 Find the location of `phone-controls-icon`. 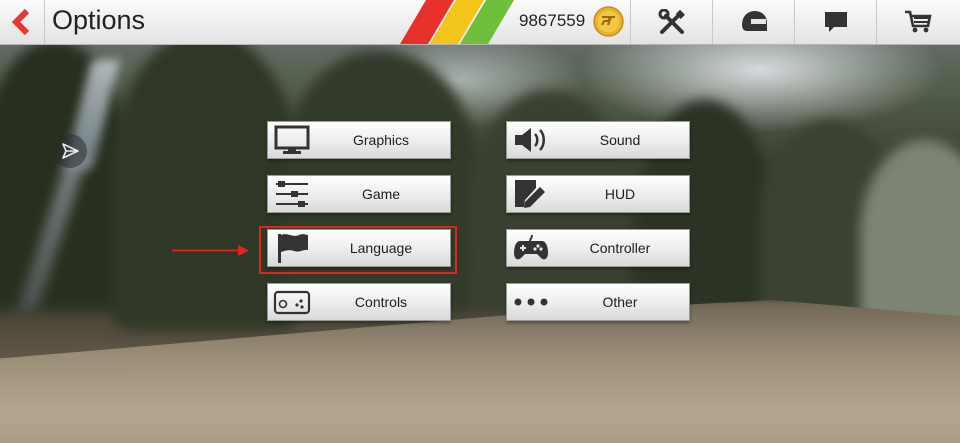

phone-controls-icon is located at coordinates (292, 302).